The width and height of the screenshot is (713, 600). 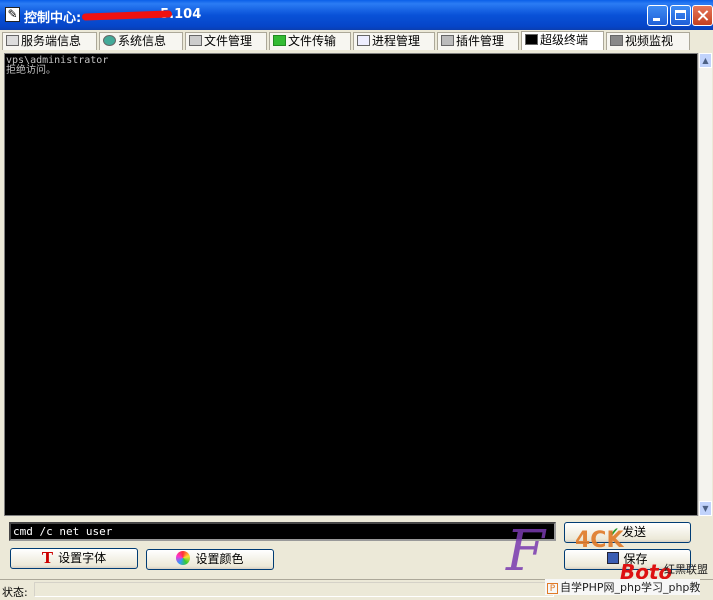 I want to click on plugin-icon, so click(x=447, y=40).